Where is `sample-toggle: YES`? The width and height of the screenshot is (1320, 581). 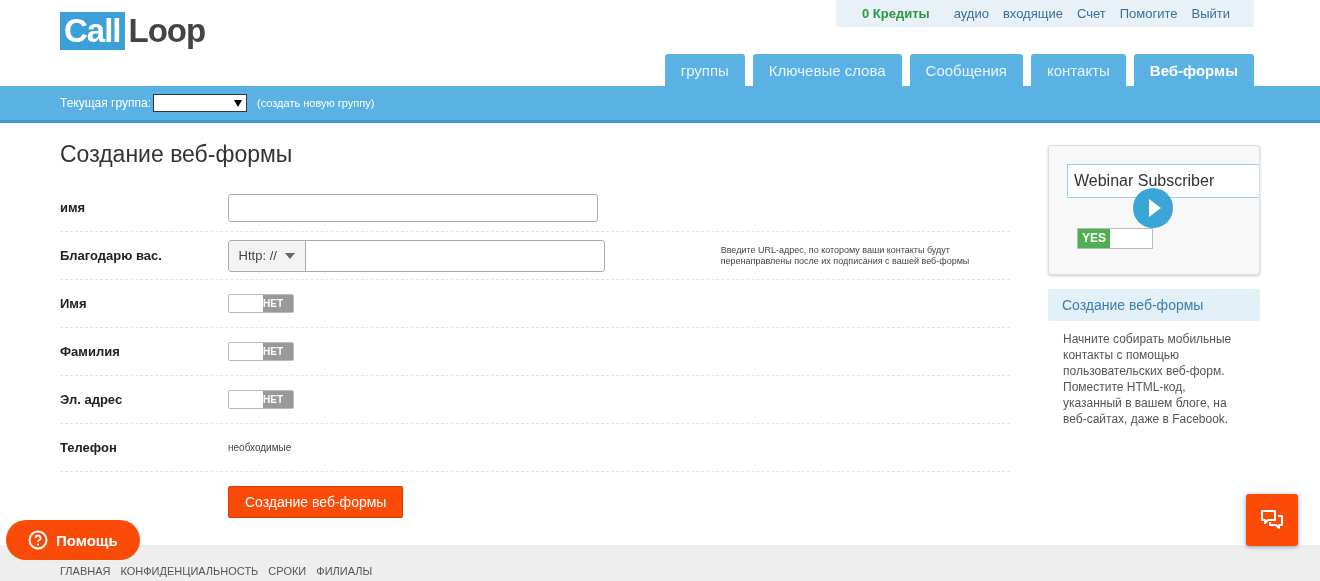 sample-toggle: YES is located at coordinates (1115, 238).